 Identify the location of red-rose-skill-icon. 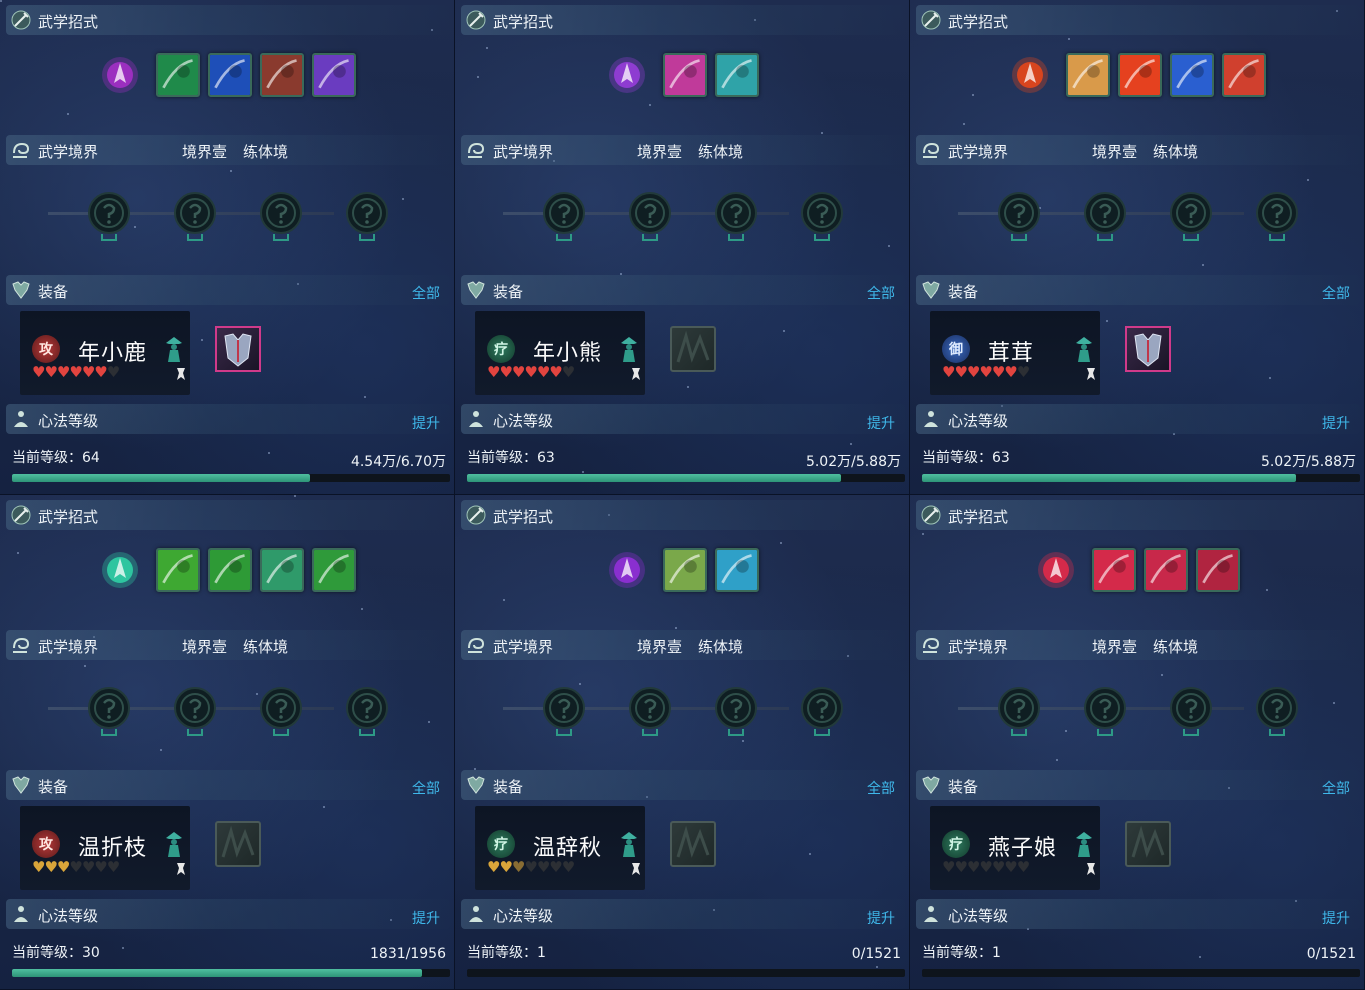
(1166, 570).